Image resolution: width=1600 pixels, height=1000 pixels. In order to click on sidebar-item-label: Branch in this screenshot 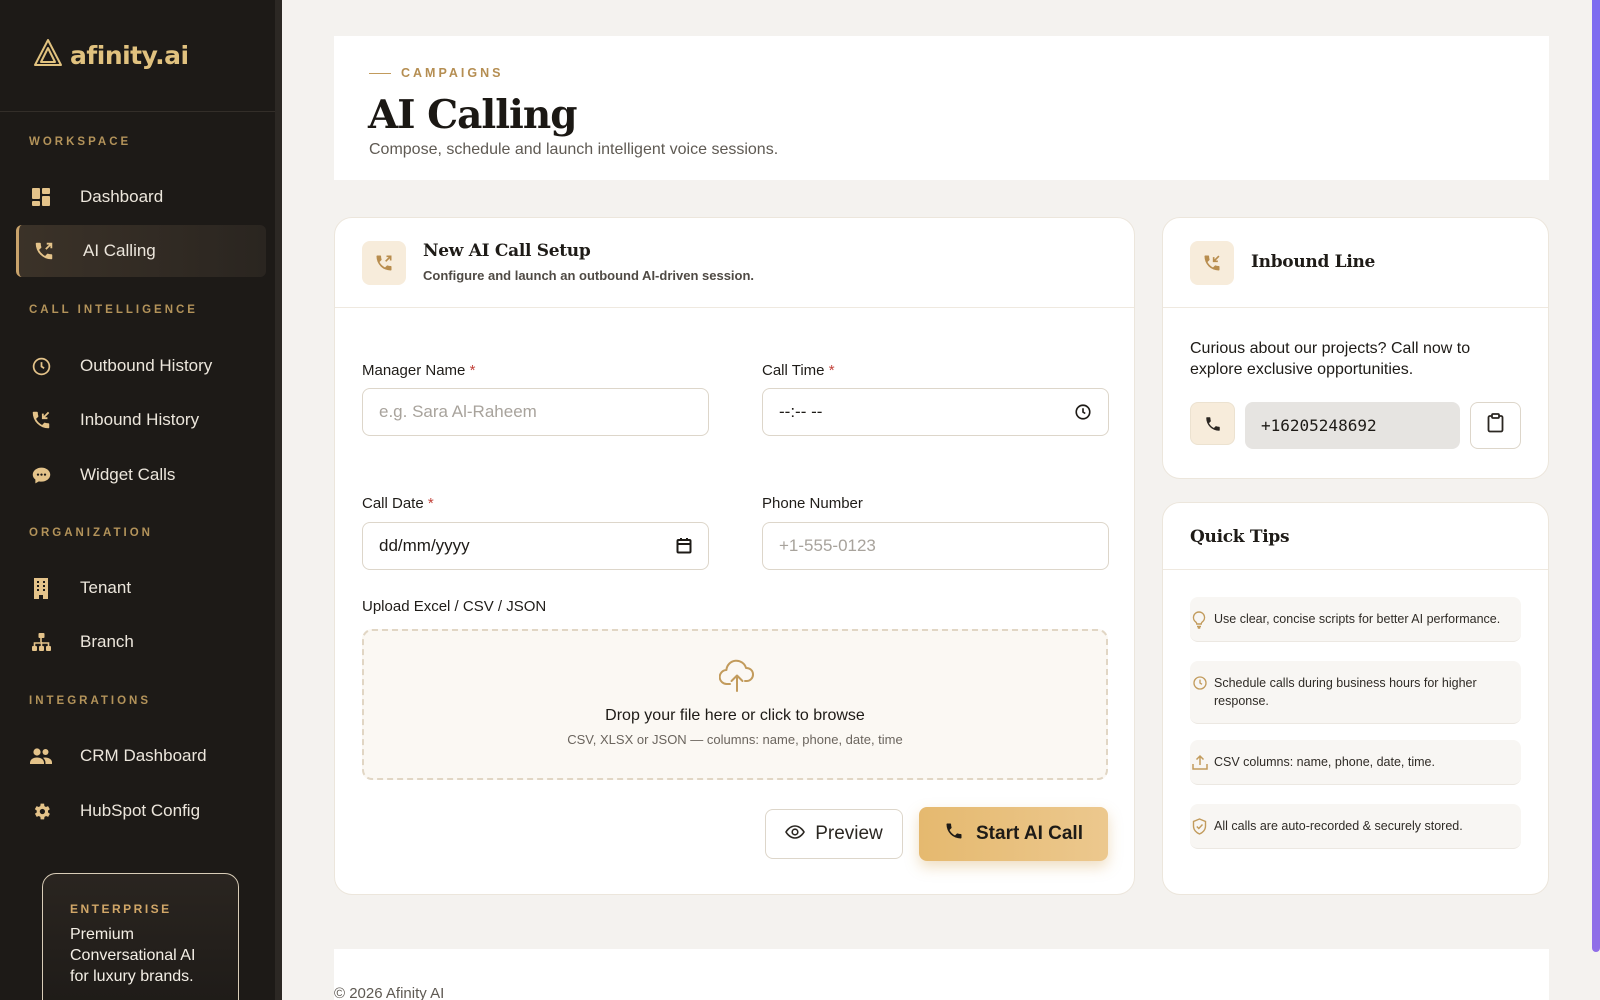, I will do `click(107, 641)`.